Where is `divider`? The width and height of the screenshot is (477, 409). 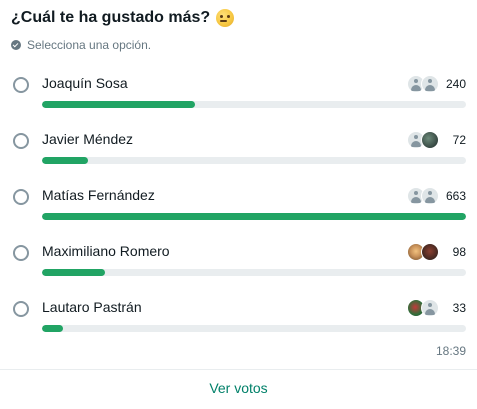 divider is located at coordinates (238, 369).